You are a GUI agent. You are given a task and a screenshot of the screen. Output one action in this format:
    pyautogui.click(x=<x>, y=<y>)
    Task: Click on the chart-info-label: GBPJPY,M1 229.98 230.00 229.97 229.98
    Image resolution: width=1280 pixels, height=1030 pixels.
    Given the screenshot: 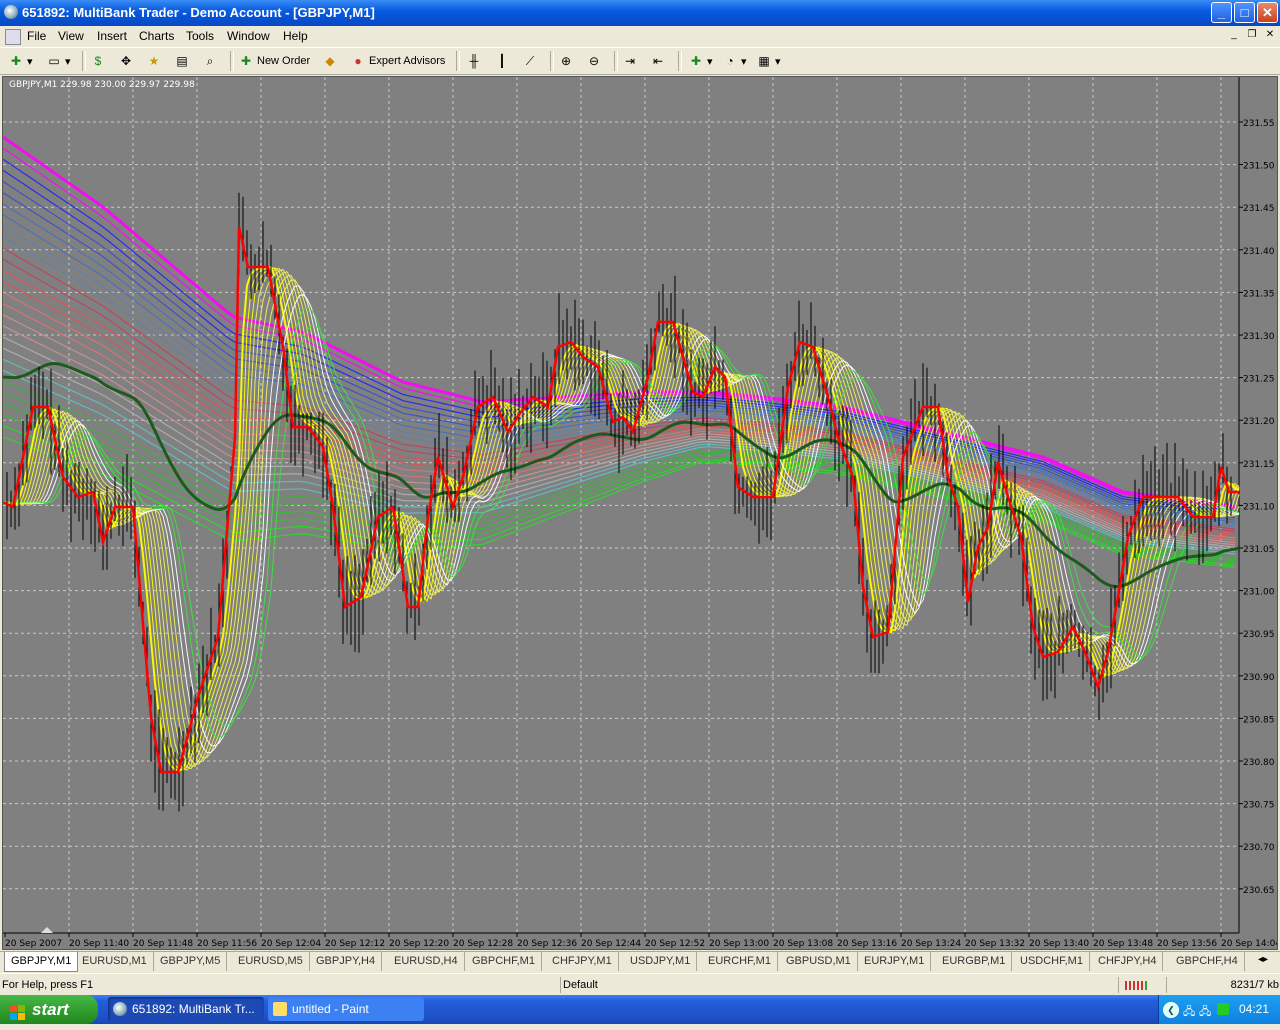 What is the action you would take?
    pyautogui.click(x=102, y=85)
    